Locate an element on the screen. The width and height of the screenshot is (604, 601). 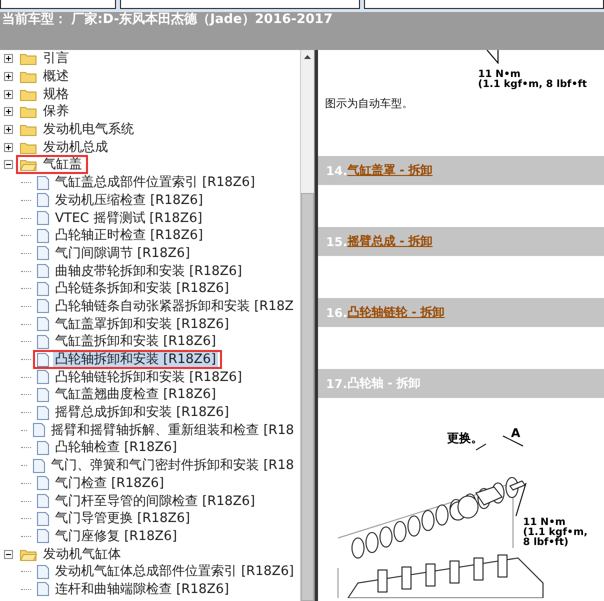
scrollbar is located at coordinates (307, 325).